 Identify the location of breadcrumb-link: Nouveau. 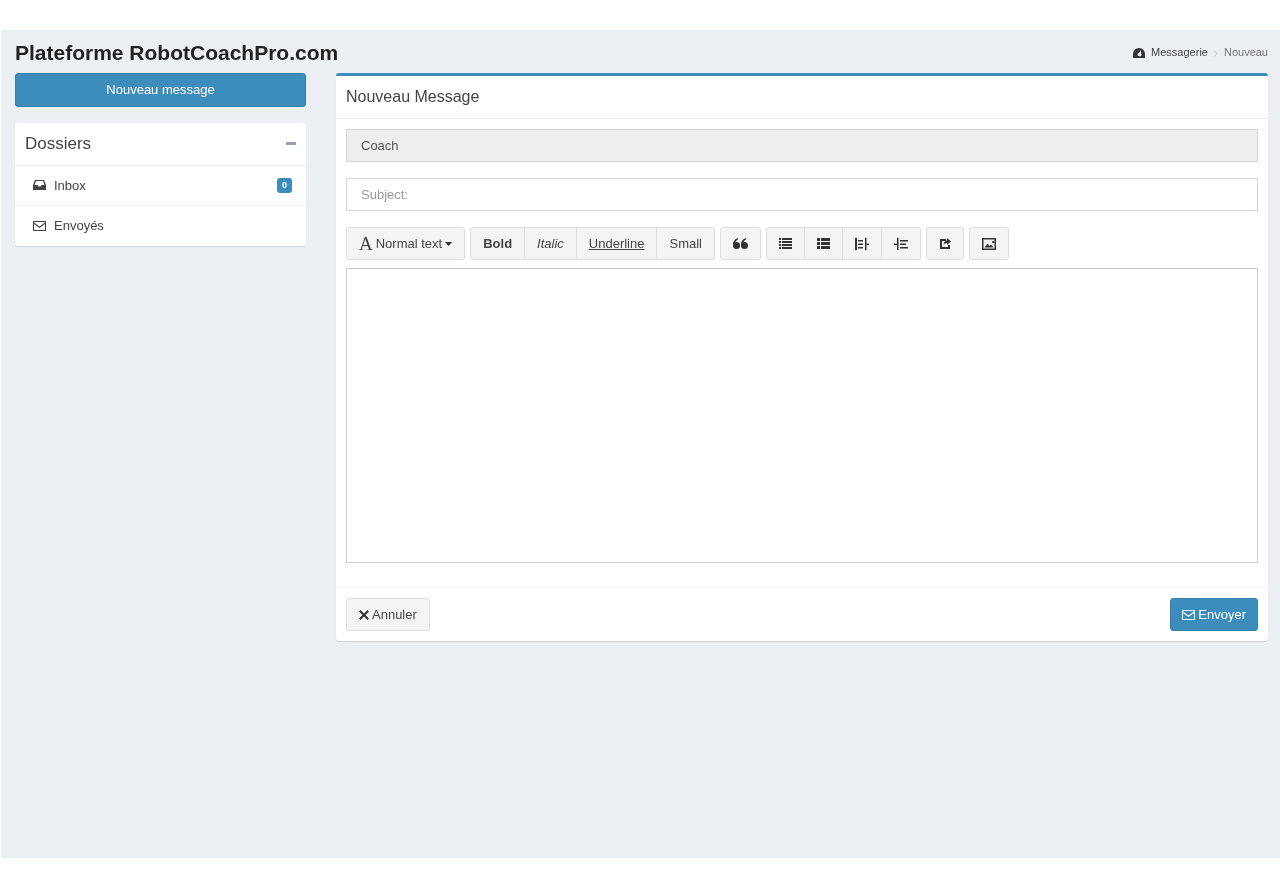
(1245, 52).